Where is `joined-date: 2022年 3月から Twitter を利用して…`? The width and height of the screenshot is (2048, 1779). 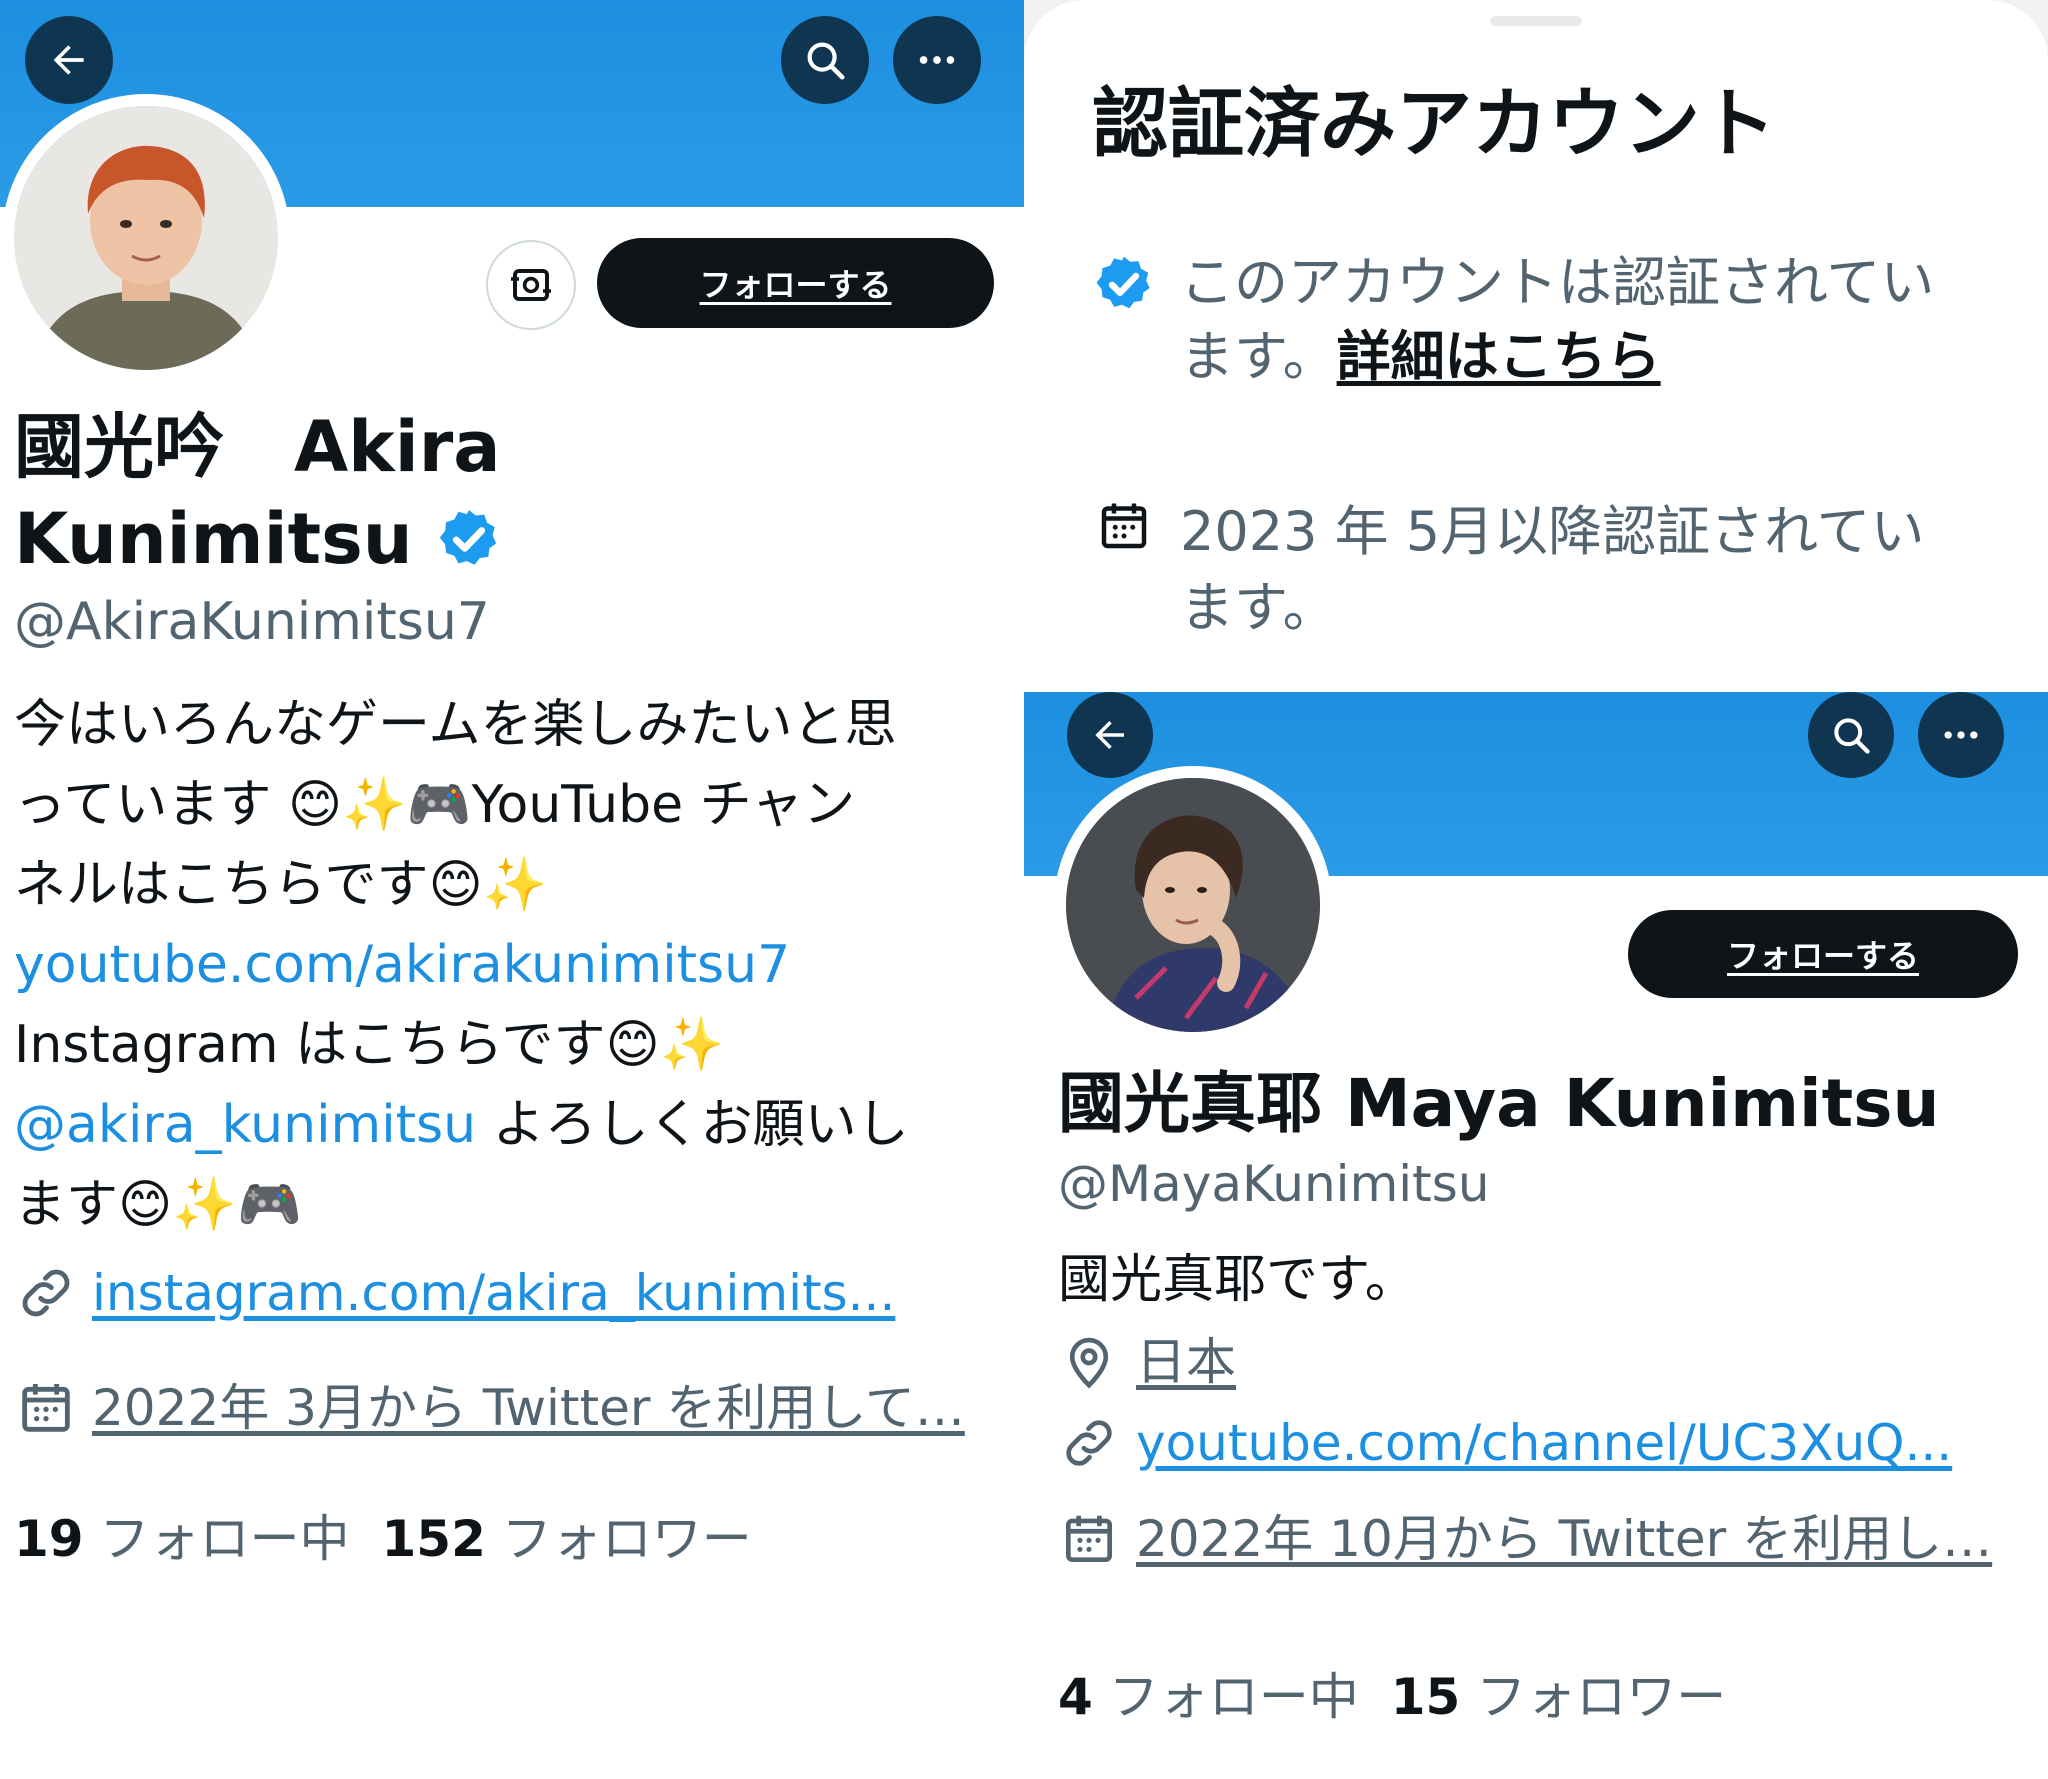 joined-date: 2022年 3月から Twitter を利用して… is located at coordinates (528, 1408).